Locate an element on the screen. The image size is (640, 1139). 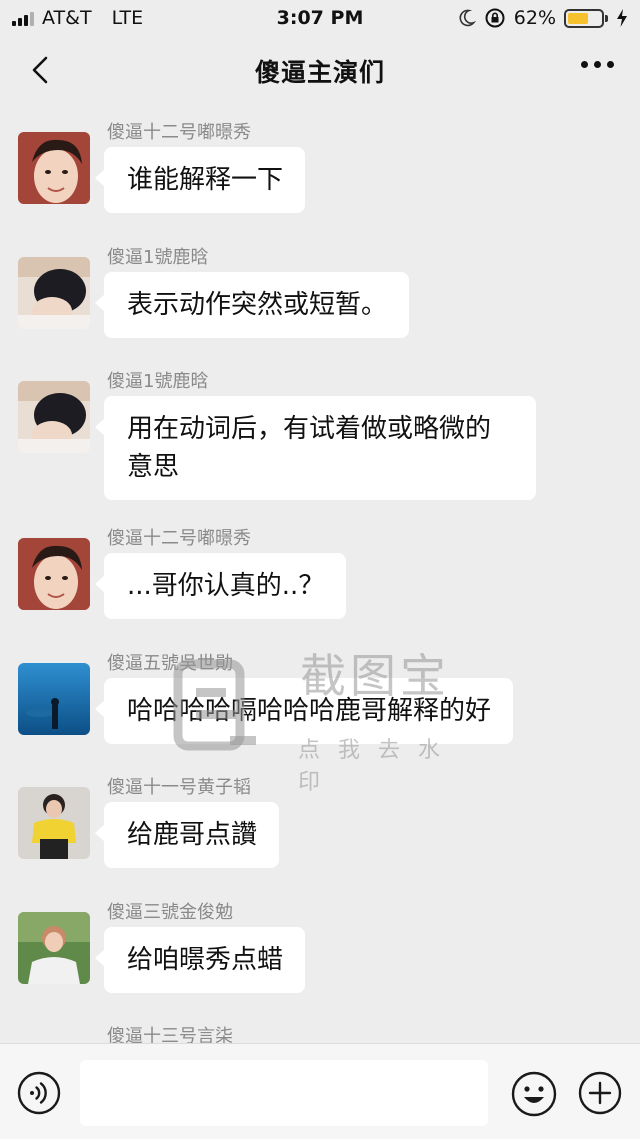
message-bubble: 给咱暻秀点蜡 is located at coordinates (200, 960).